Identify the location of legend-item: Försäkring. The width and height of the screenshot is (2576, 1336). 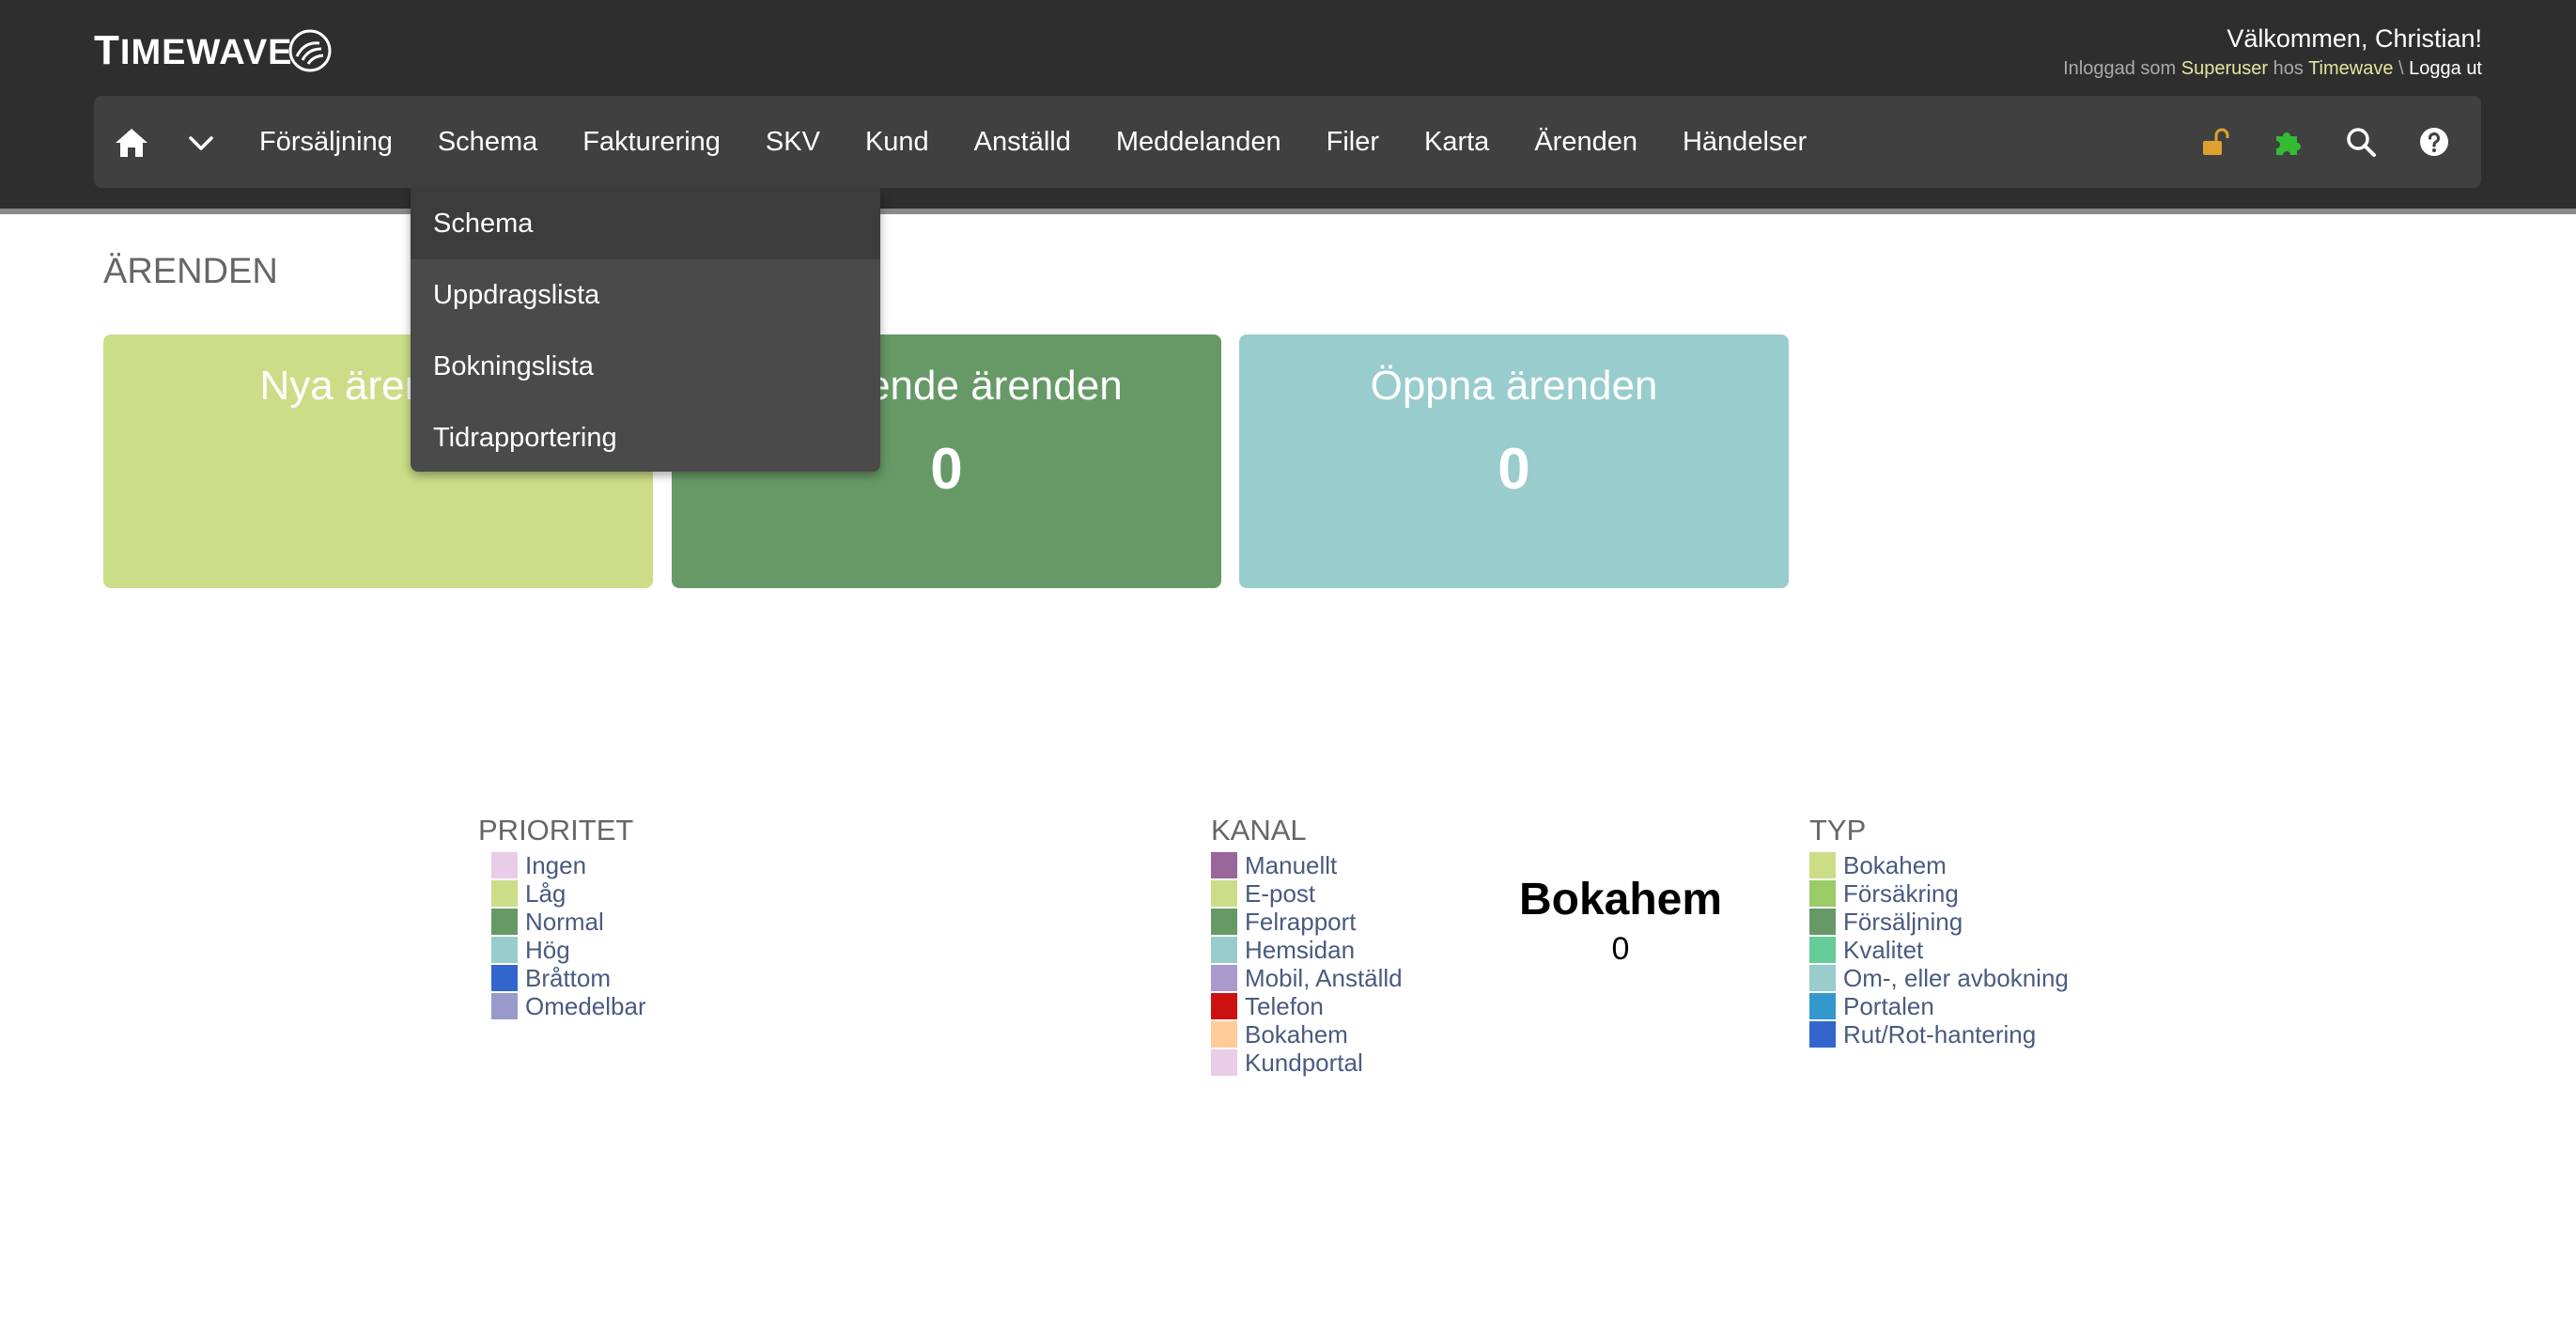
(1939, 893).